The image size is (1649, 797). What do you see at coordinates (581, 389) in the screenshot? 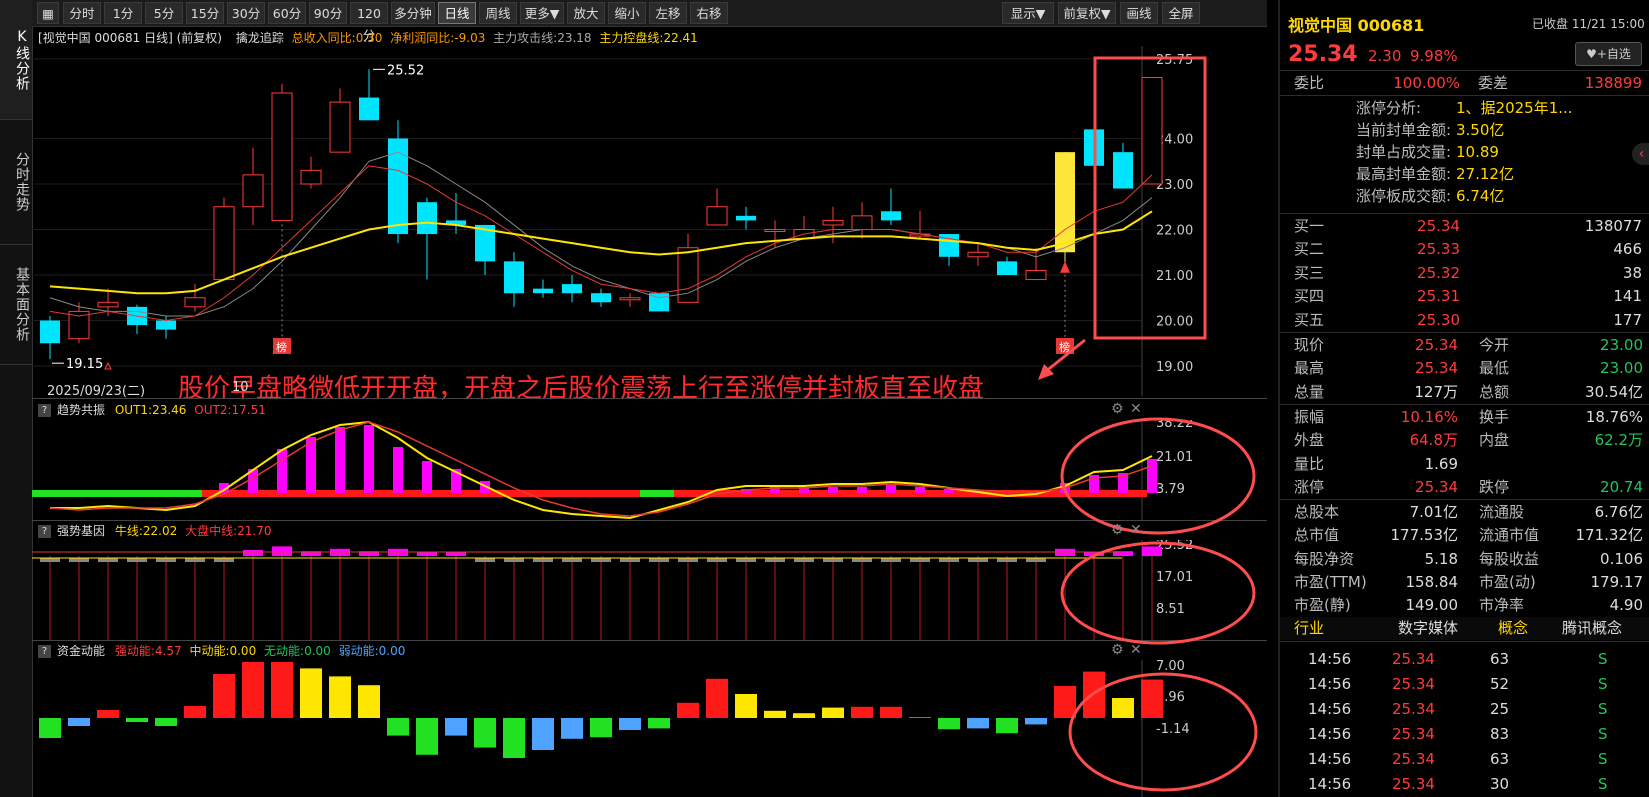
I see `annotation-text: 股价早盘略微低开开盘，开盘之后股价震荡上行至涨停并封板直至收盘` at bounding box center [581, 389].